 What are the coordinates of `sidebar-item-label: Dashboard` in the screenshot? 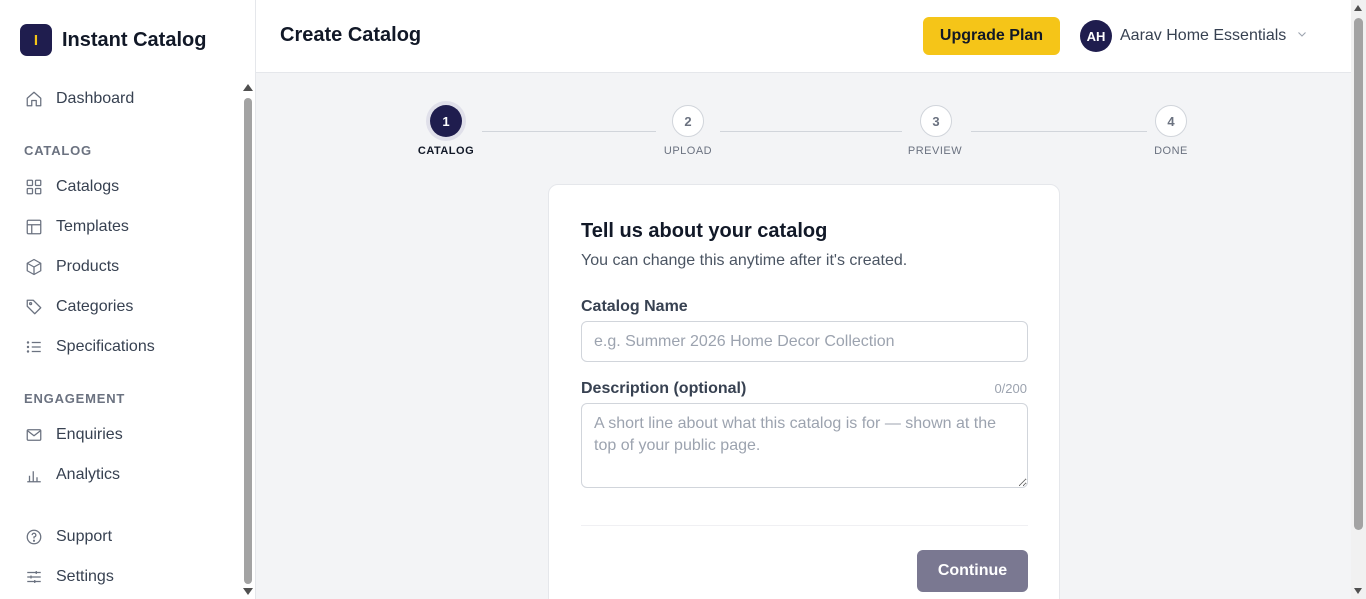 It's located at (95, 98).